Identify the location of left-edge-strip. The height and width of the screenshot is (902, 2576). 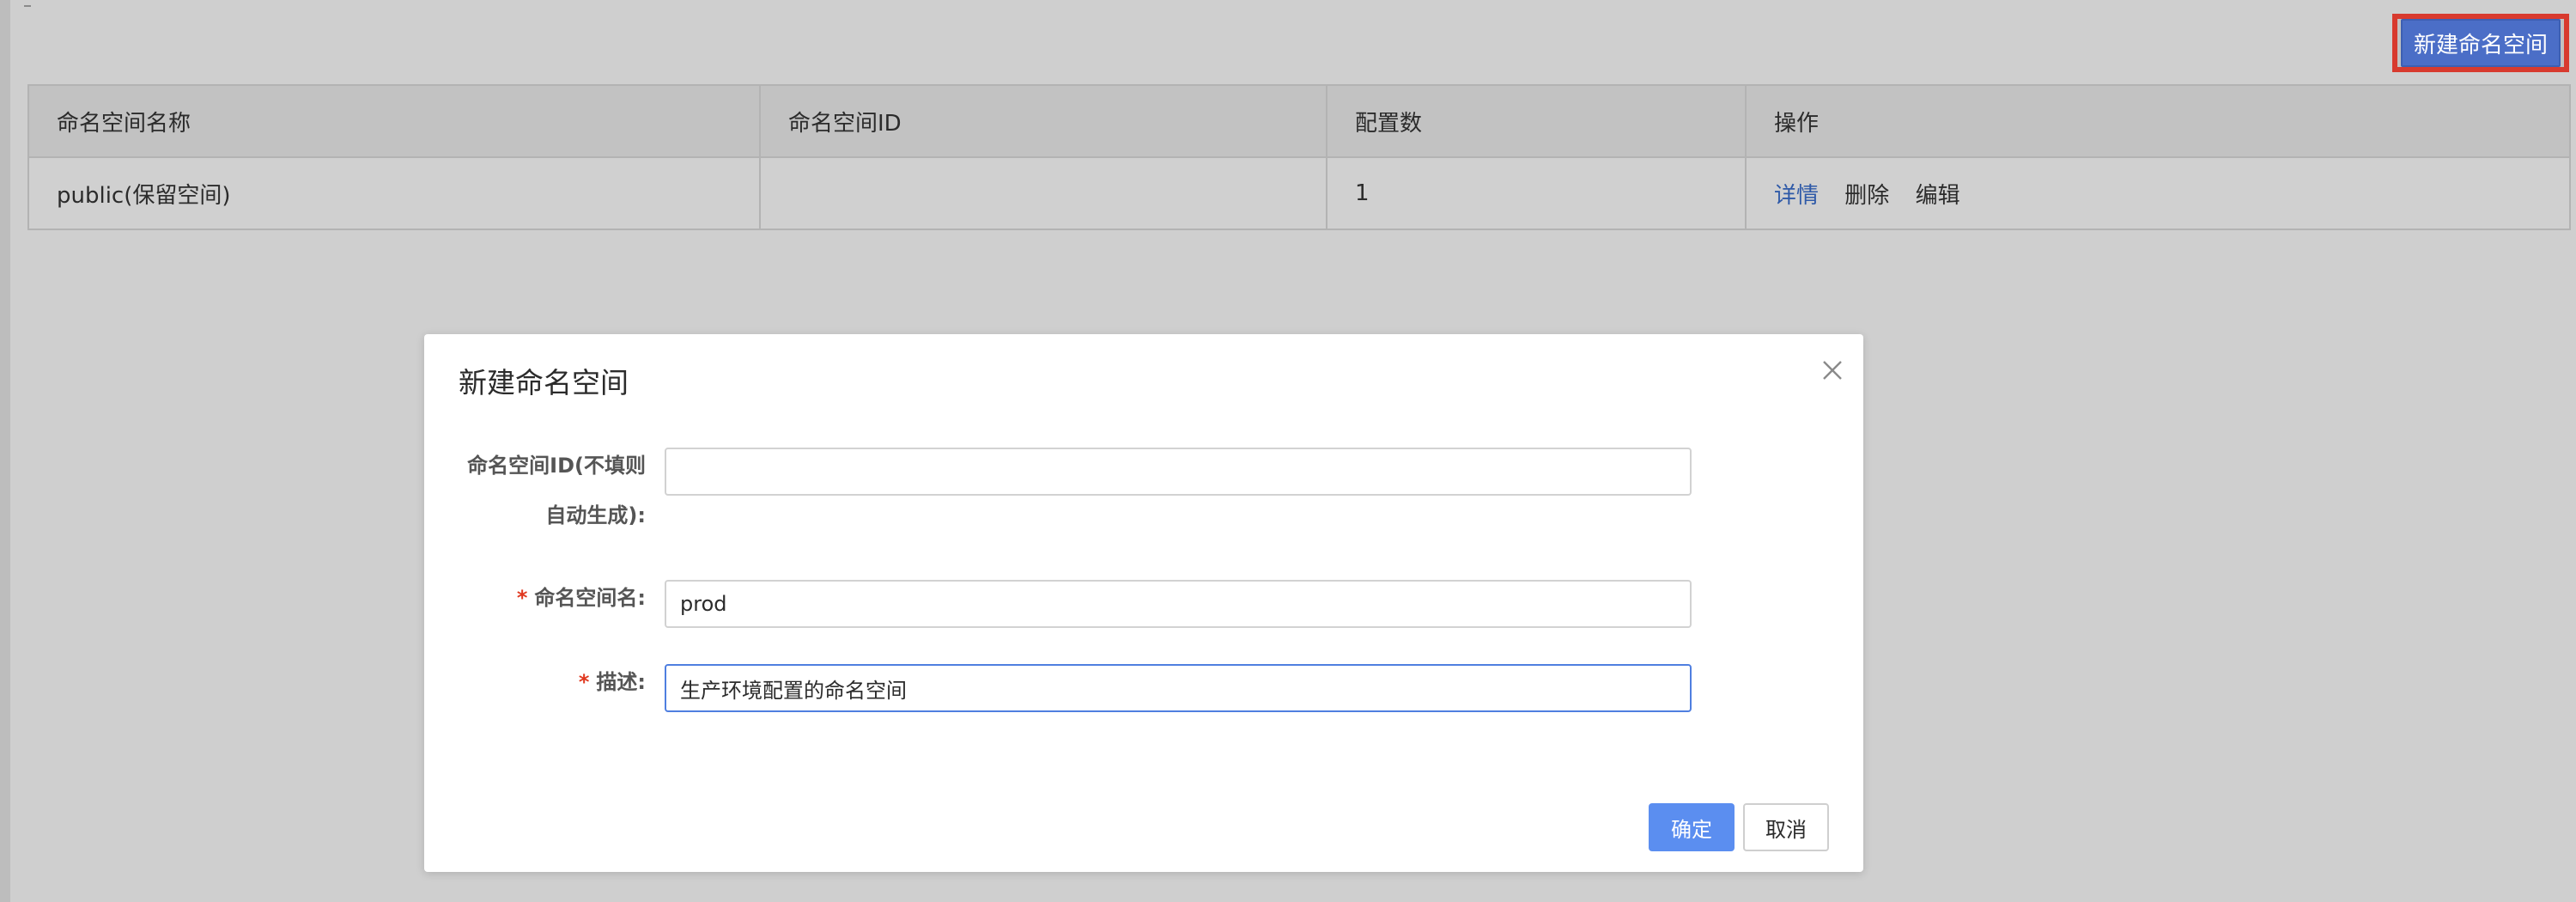
(5, 451).